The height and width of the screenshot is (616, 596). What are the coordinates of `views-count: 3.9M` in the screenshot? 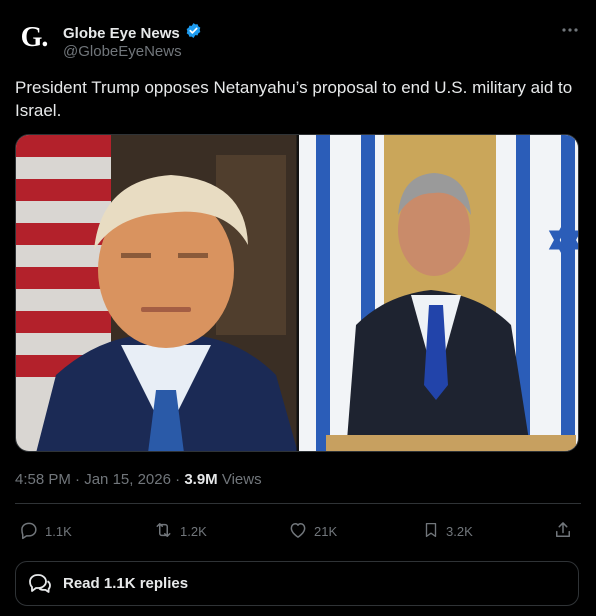 It's located at (201, 479).